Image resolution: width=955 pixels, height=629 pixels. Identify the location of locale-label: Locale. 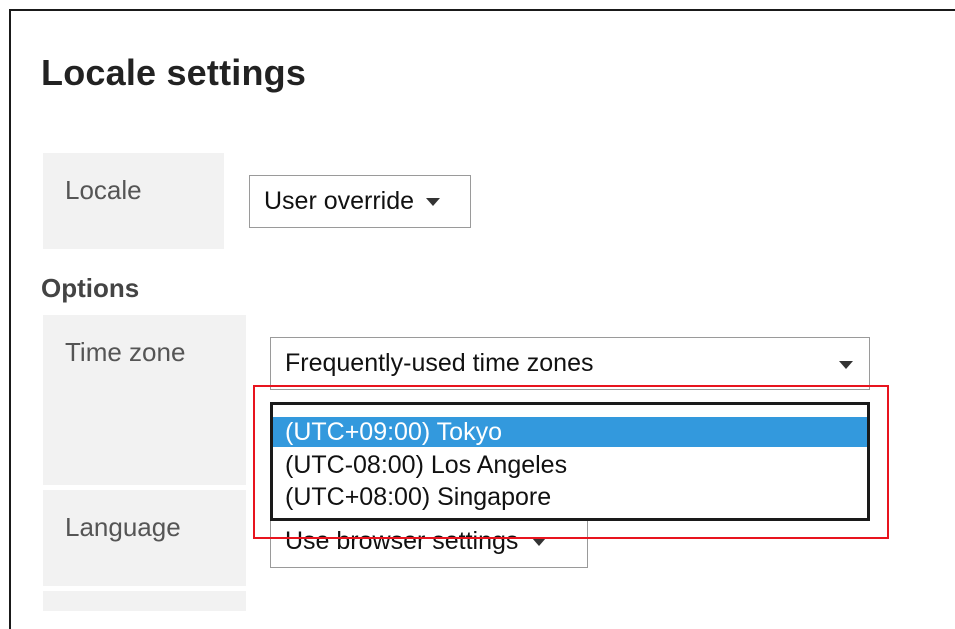
(103, 190).